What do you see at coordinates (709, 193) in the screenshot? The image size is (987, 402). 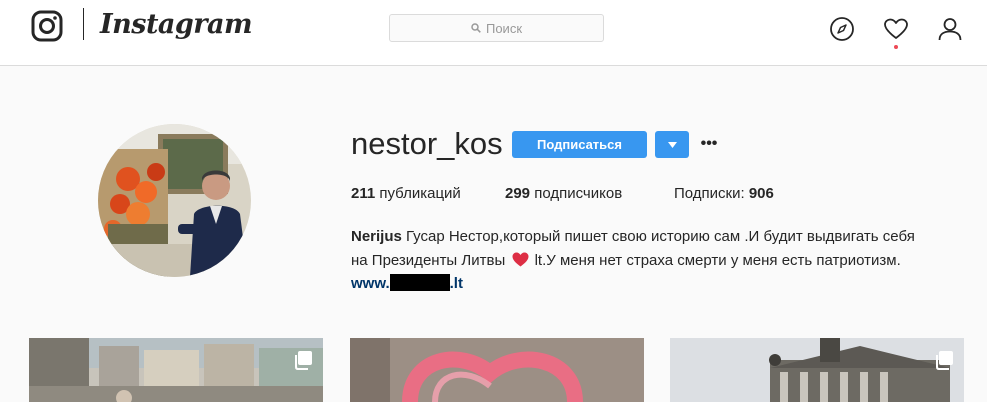 I see `following-label: Подписки:` at bounding box center [709, 193].